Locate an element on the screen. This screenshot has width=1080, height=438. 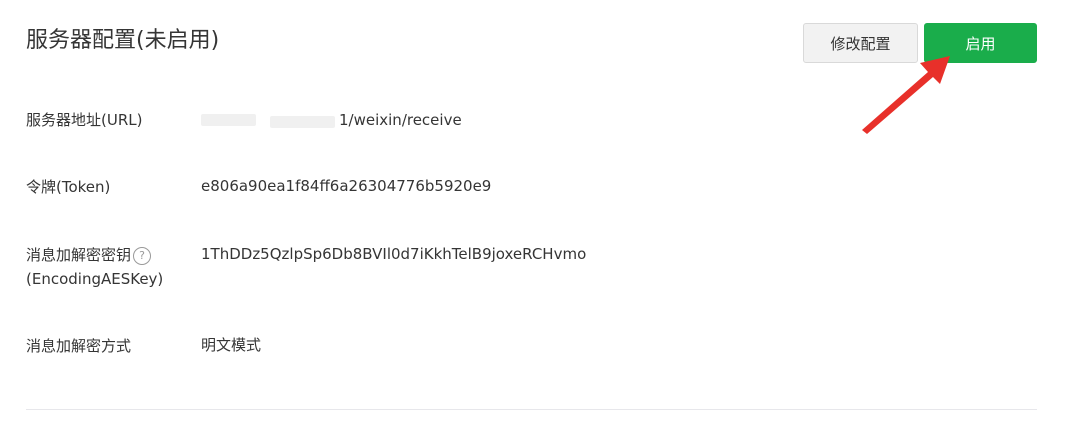
red-arrow-icon is located at coordinates (906, 95).